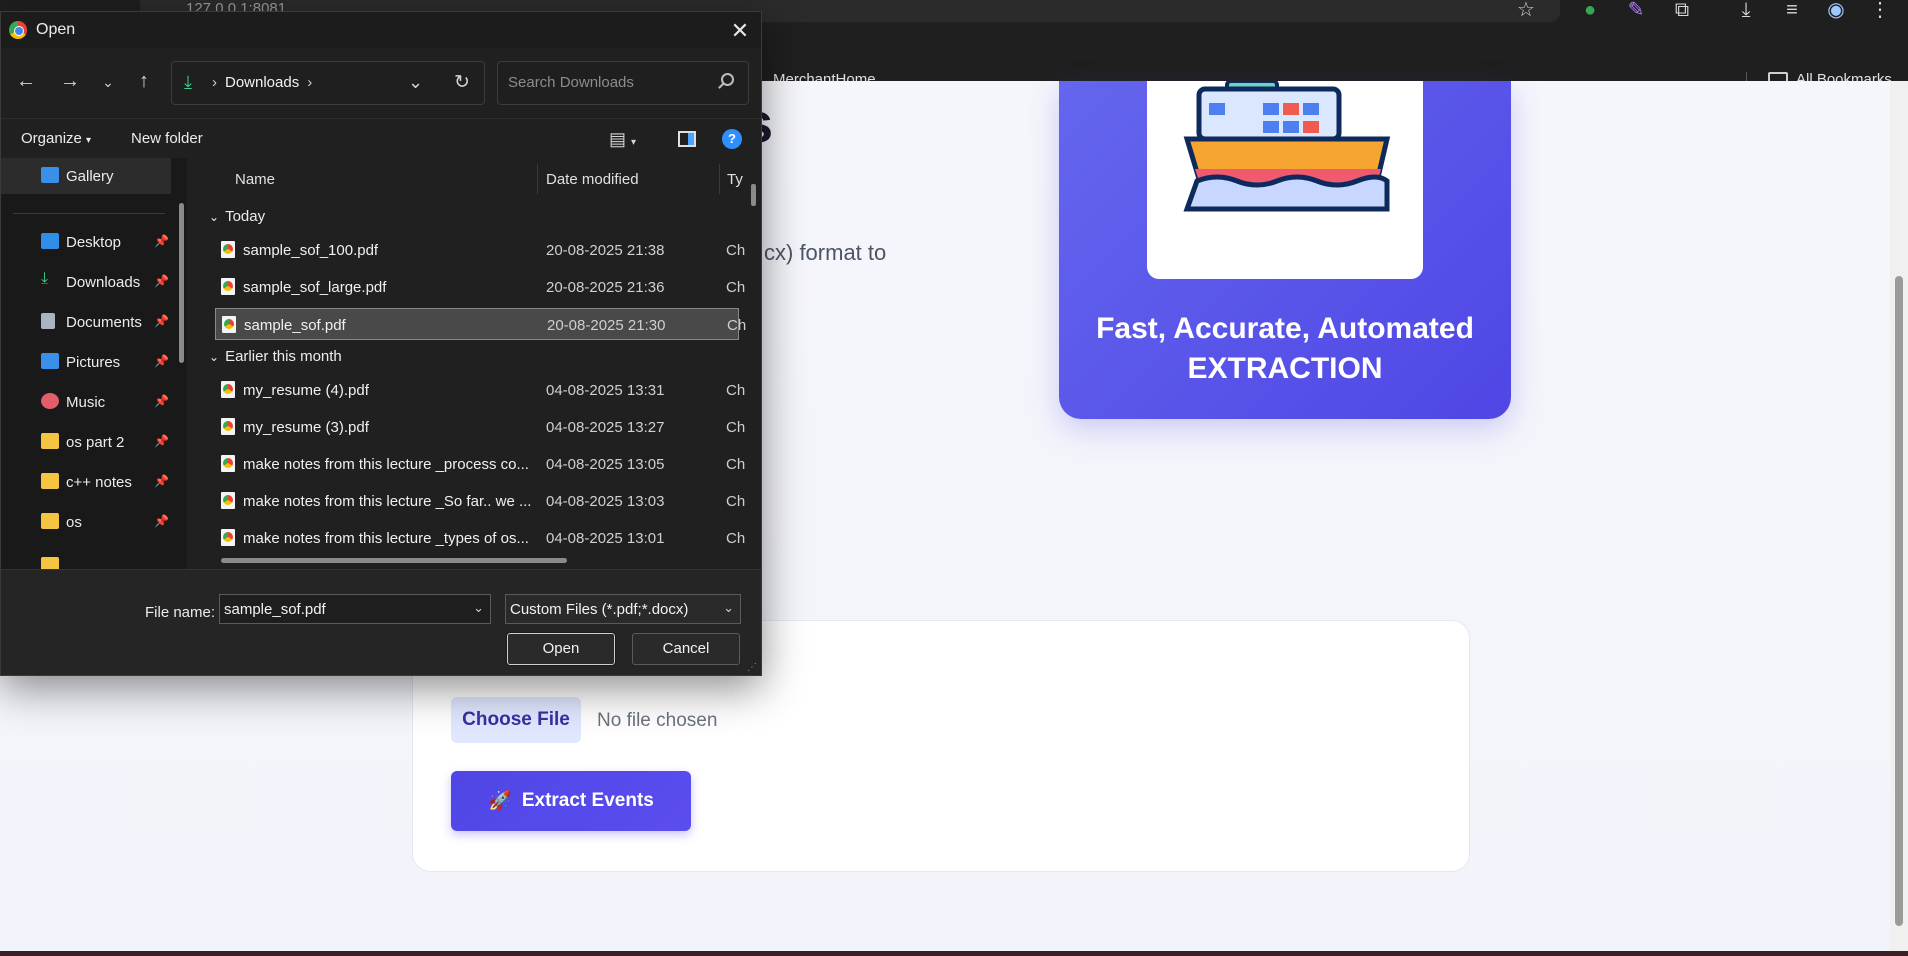 The height and width of the screenshot is (956, 1908). Describe the element at coordinates (687, 139) in the screenshot. I see `preview-pane-icon` at that location.